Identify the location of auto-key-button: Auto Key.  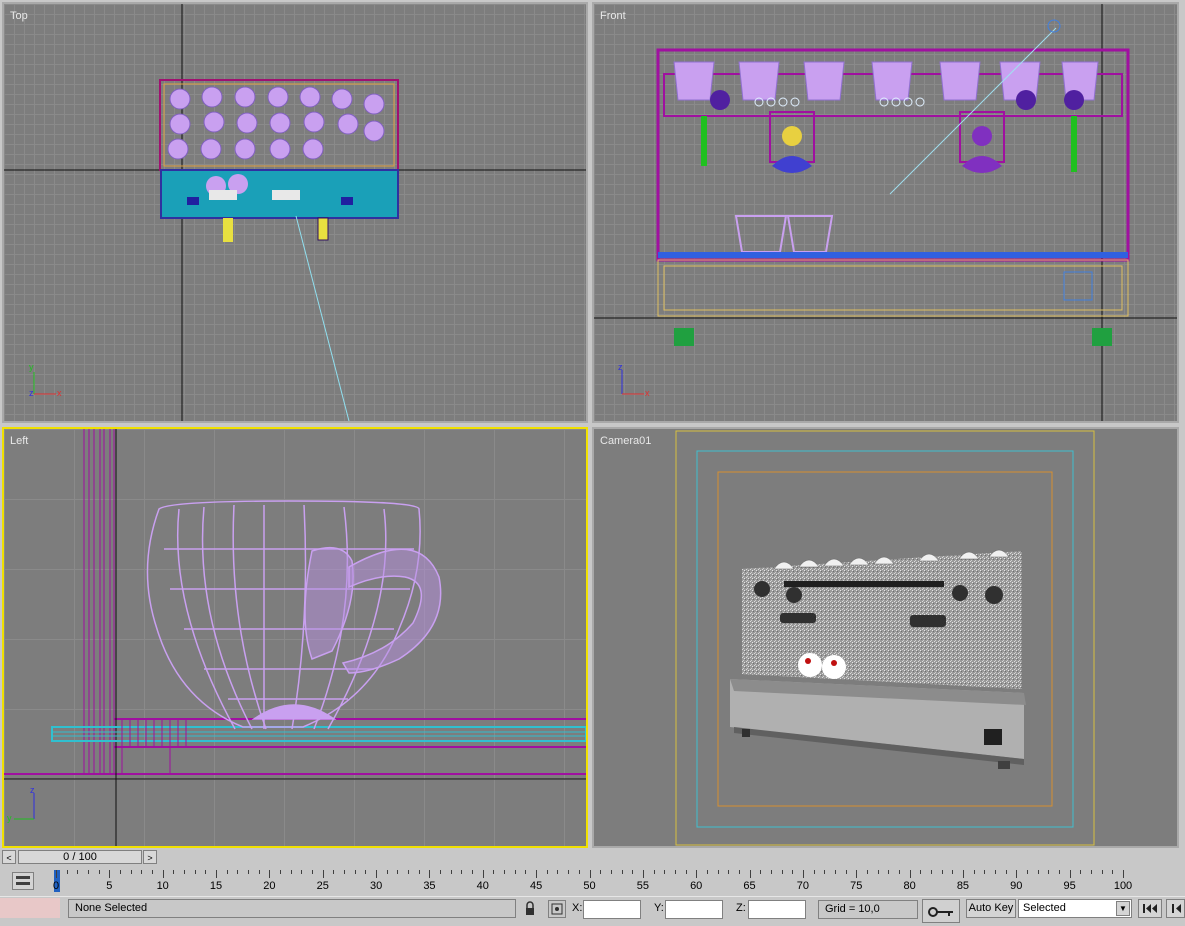
(991, 908).